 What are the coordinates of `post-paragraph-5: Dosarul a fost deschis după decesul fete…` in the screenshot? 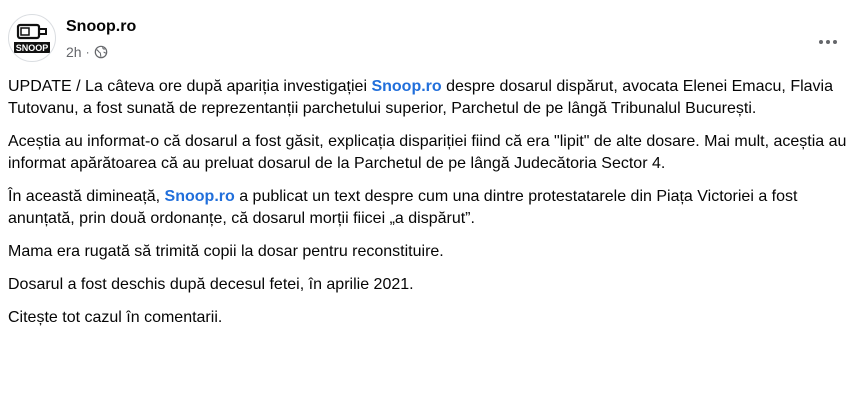 It's located at (211, 284).